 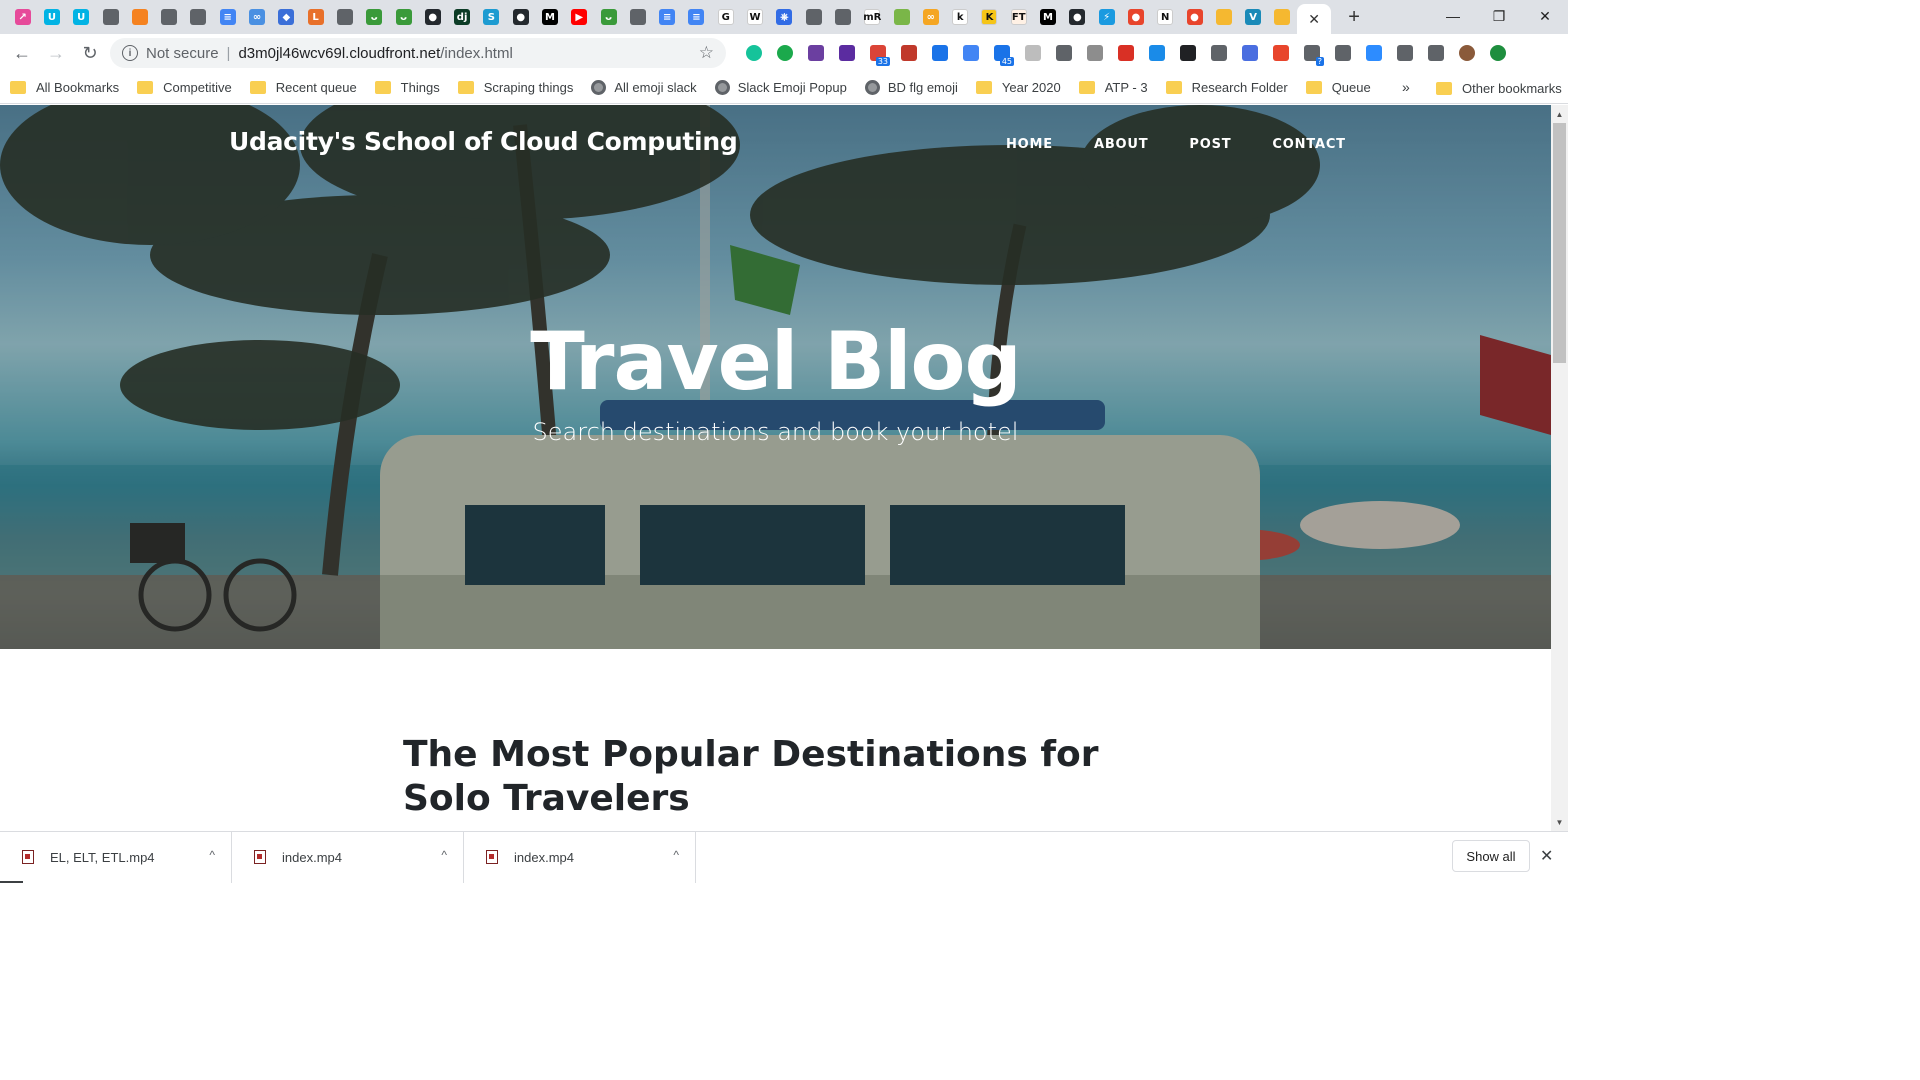 I want to click on browser-tab: N, so click(x=1165, y=17).